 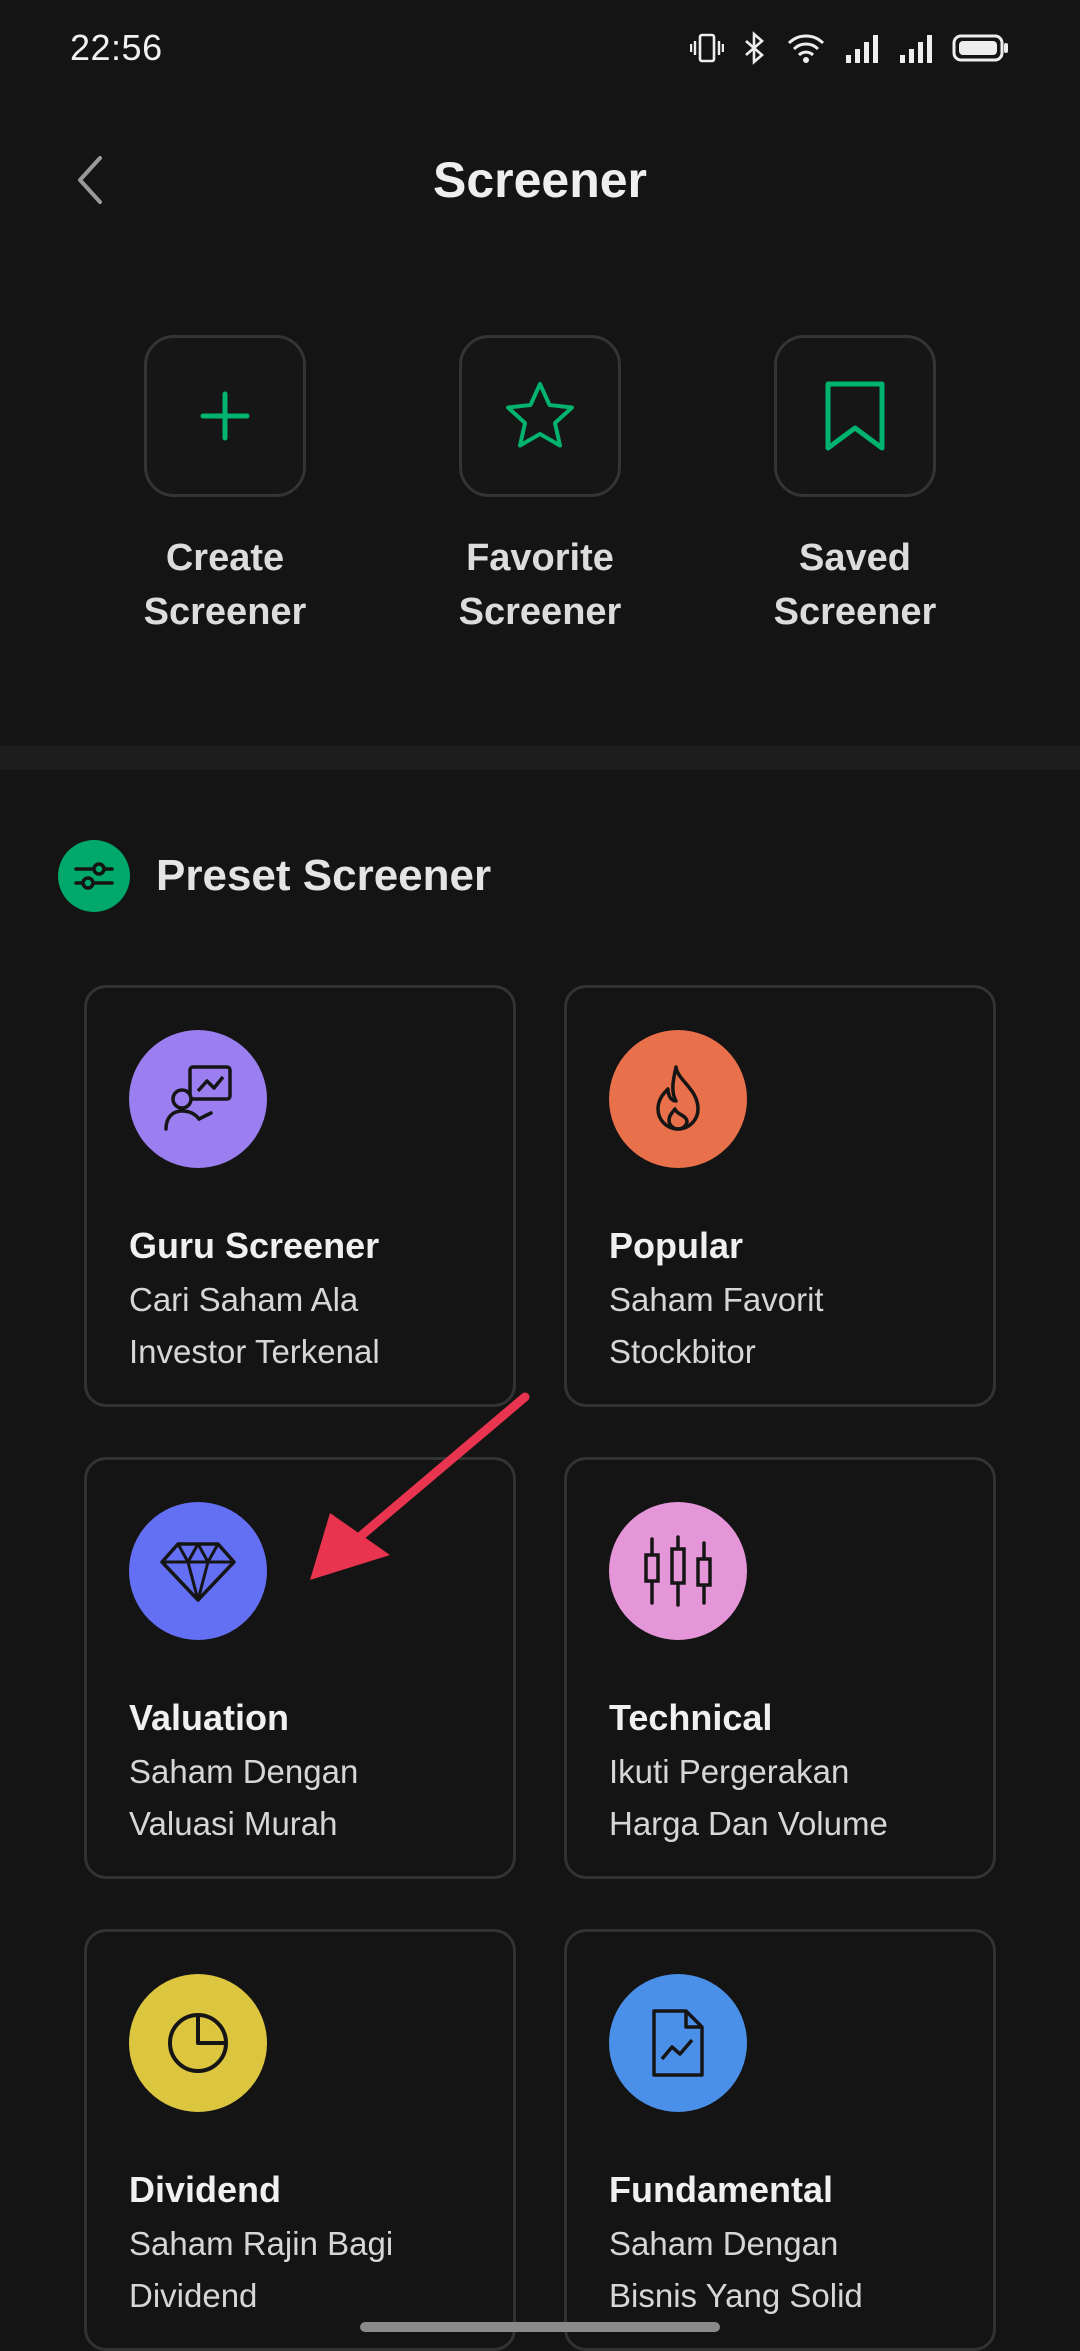 I want to click on preset-section-header: Preset Screener, so click(x=274, y=876).